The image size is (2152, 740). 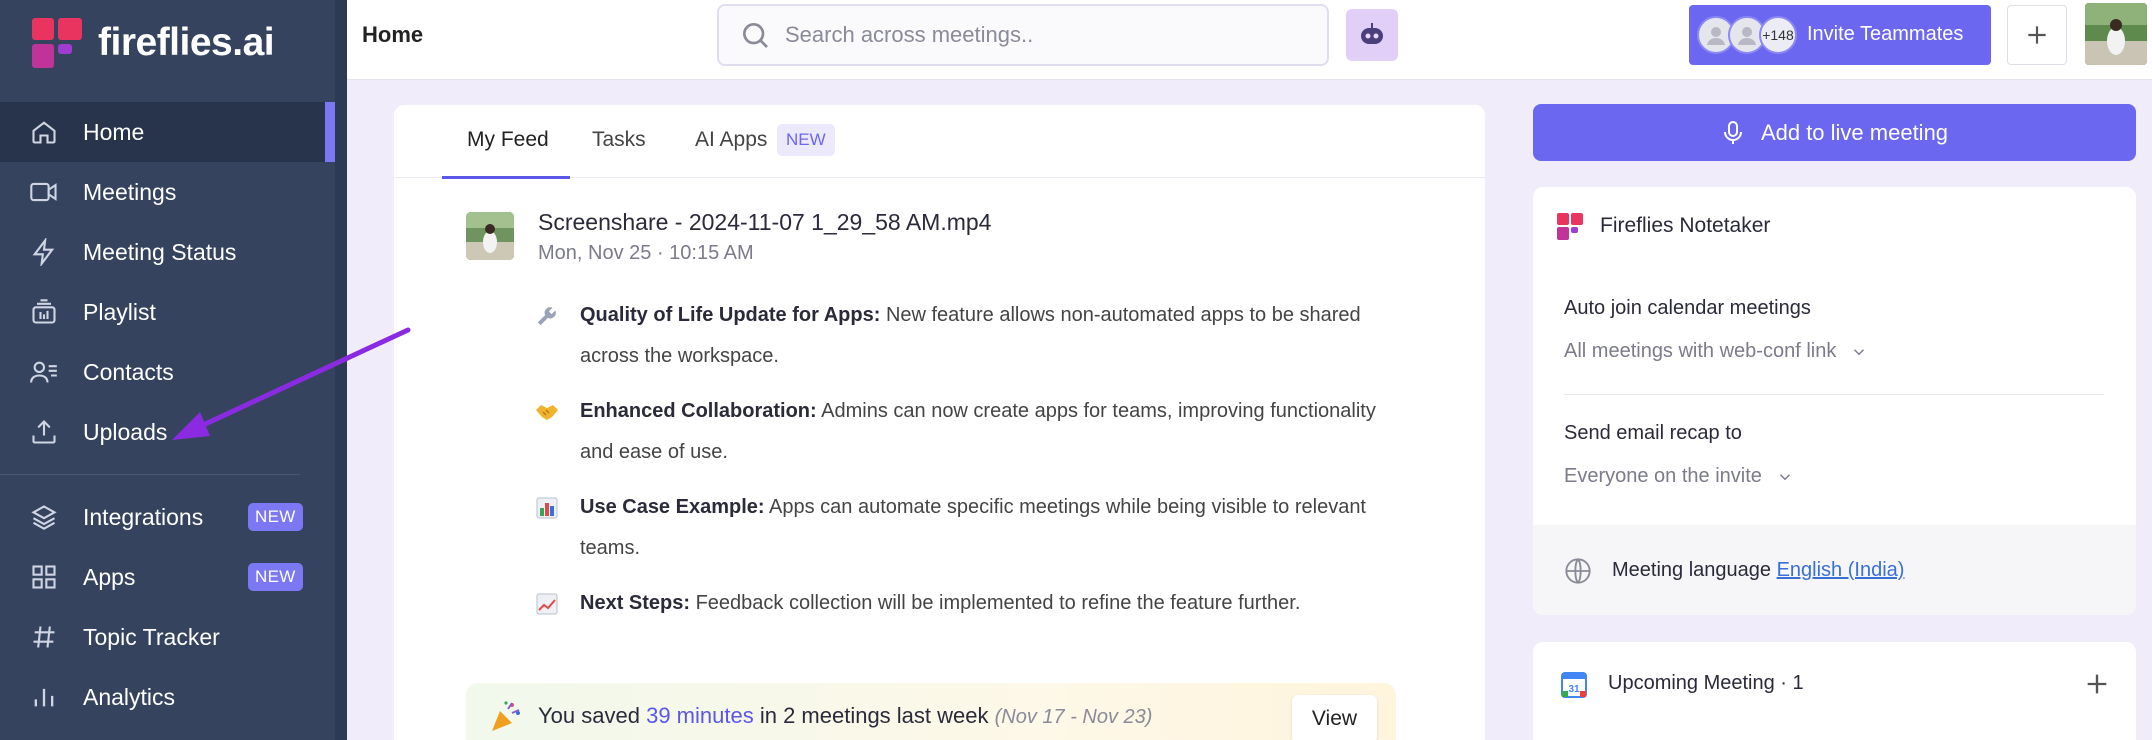 I want to click on invite-teammates-button: +148 Invite Teammates, so click(x=1840, y=35).